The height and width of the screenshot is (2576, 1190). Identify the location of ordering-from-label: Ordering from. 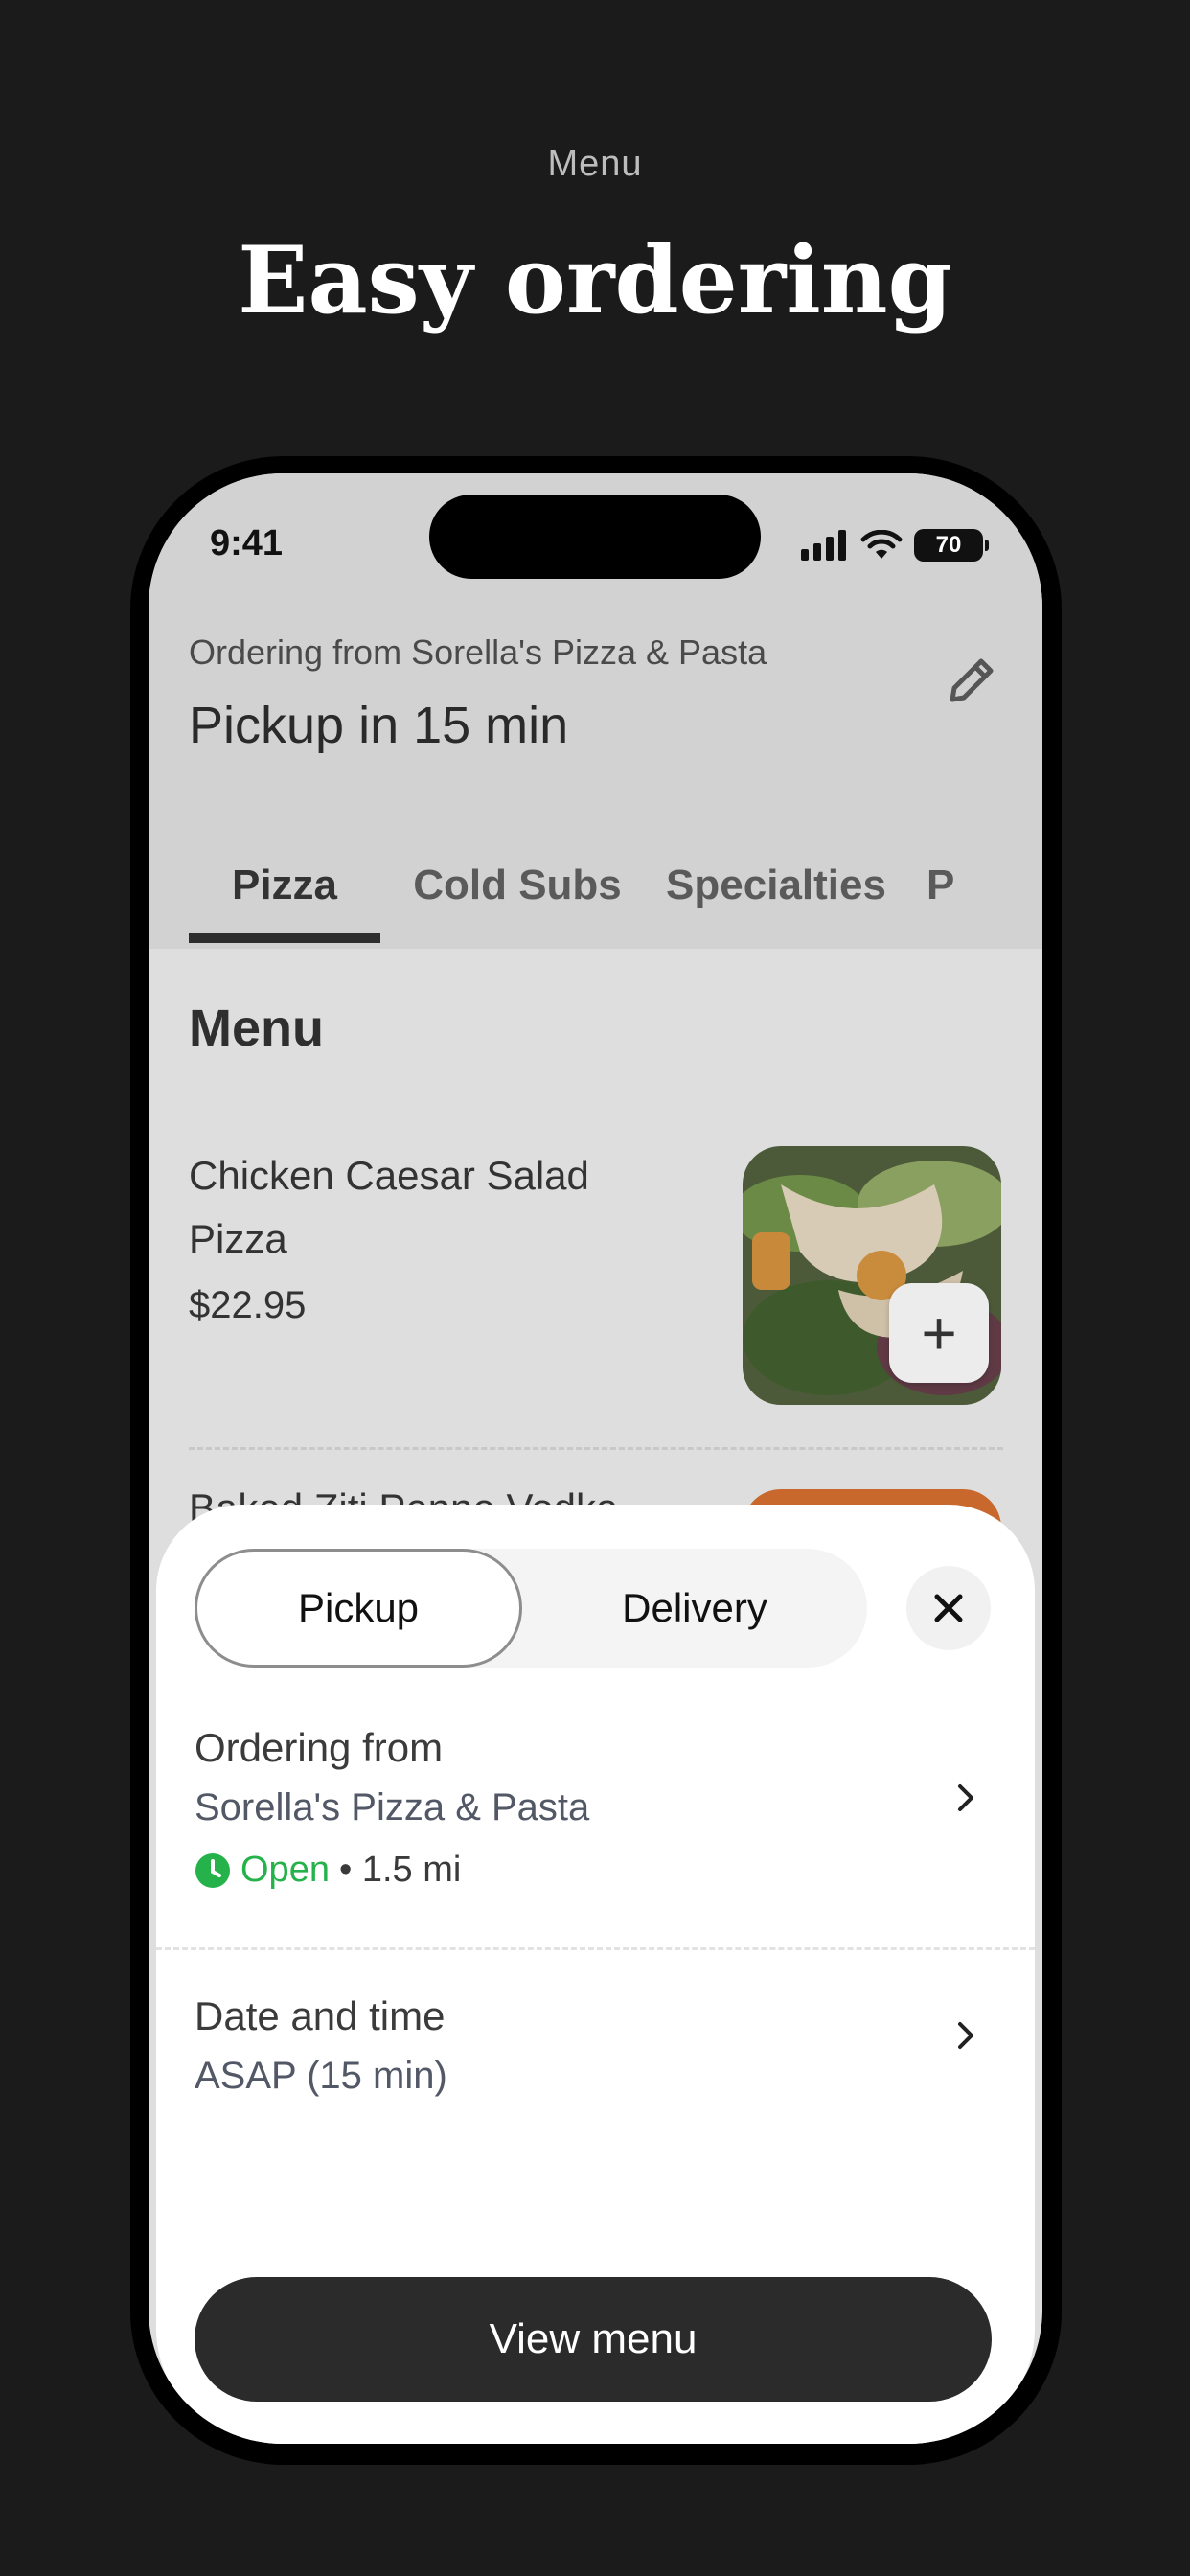
(319, 1747).